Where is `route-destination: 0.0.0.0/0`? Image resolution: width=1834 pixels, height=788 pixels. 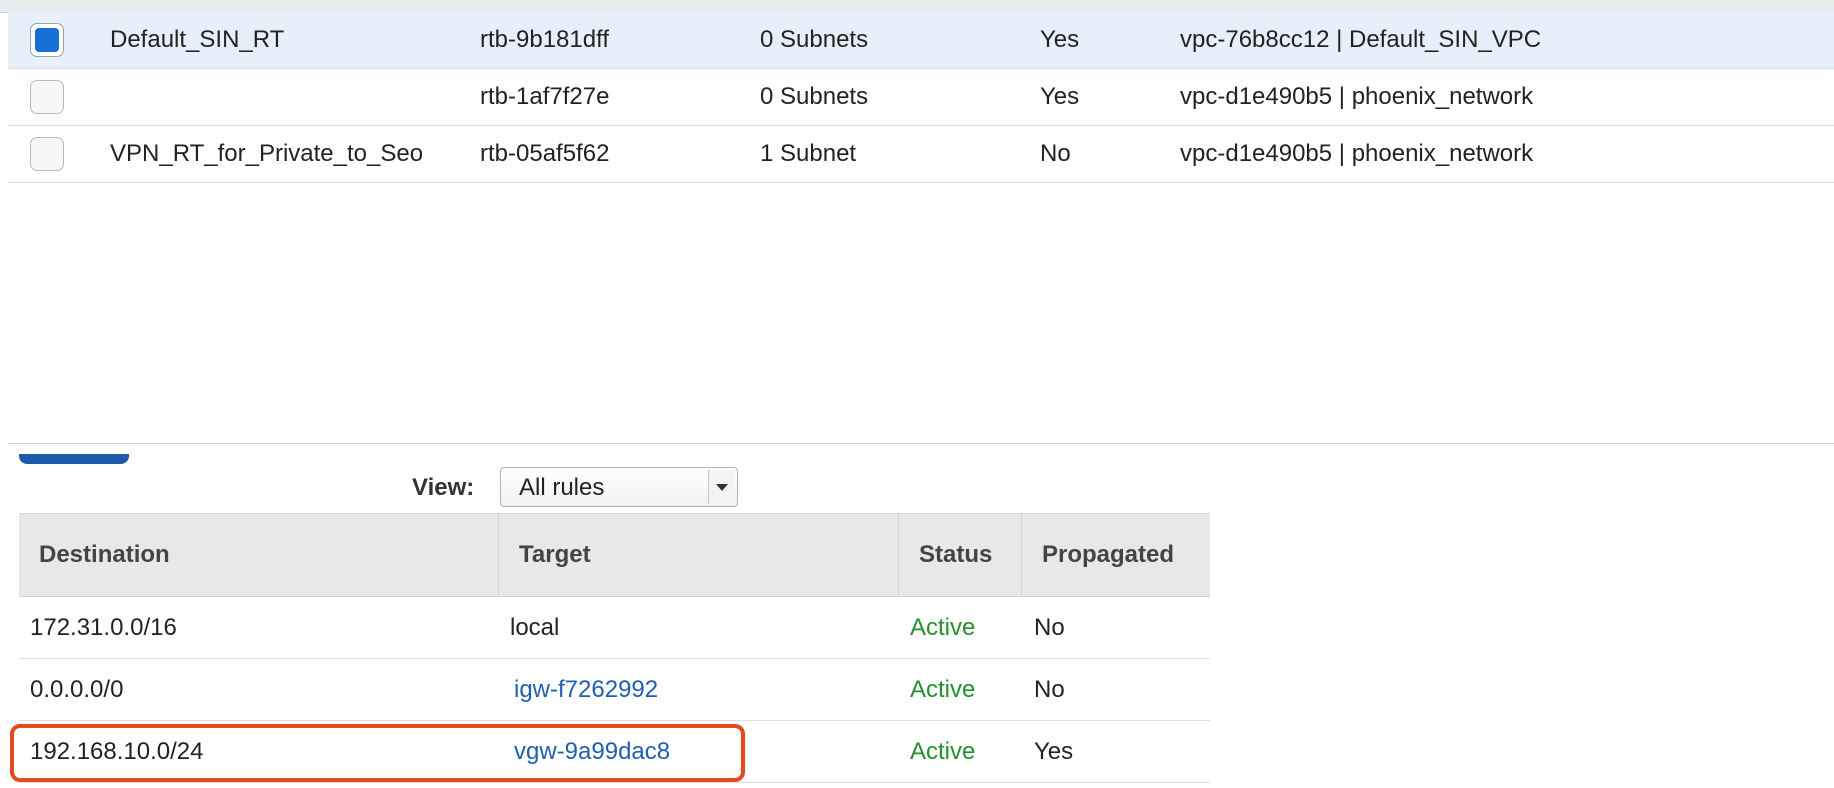
route-destination: 0.0.0.0/0 is located at coordinates (77, 689).